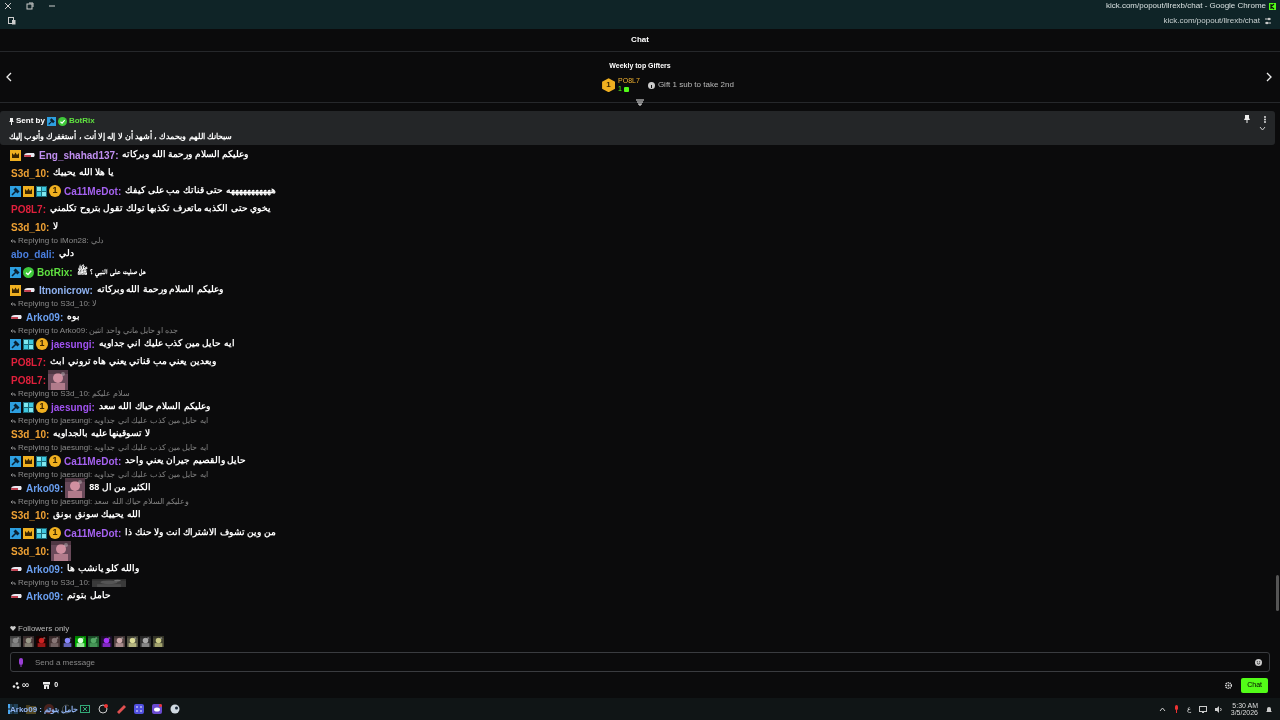  I want to click on rank-badge: 1, so click(609, 85).